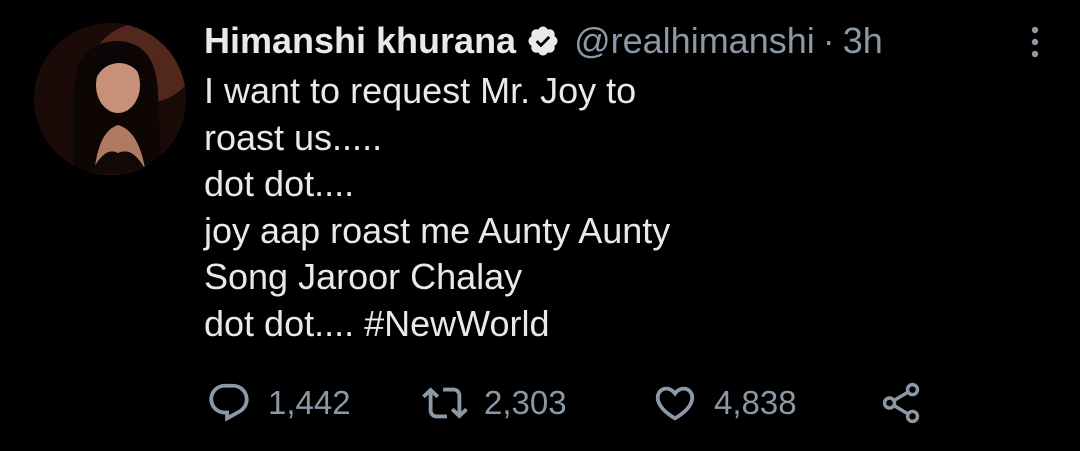 The image size is (1080, 451). I want to click on like-button: 4,838, so click(724, 403).